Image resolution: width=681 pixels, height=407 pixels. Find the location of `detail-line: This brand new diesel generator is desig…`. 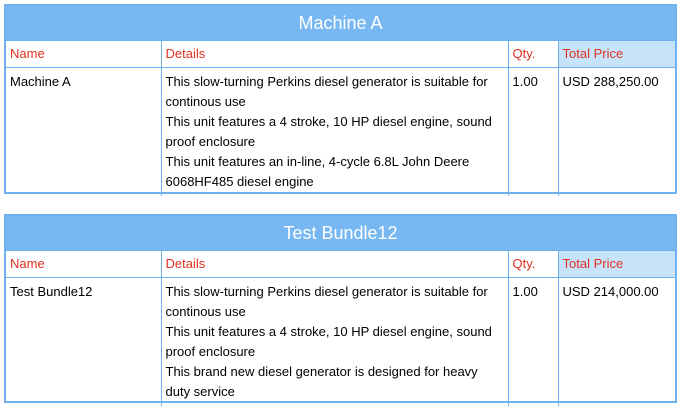

detail-line: This brand new diesel generator is desig… is located at coordinates (321, 381).